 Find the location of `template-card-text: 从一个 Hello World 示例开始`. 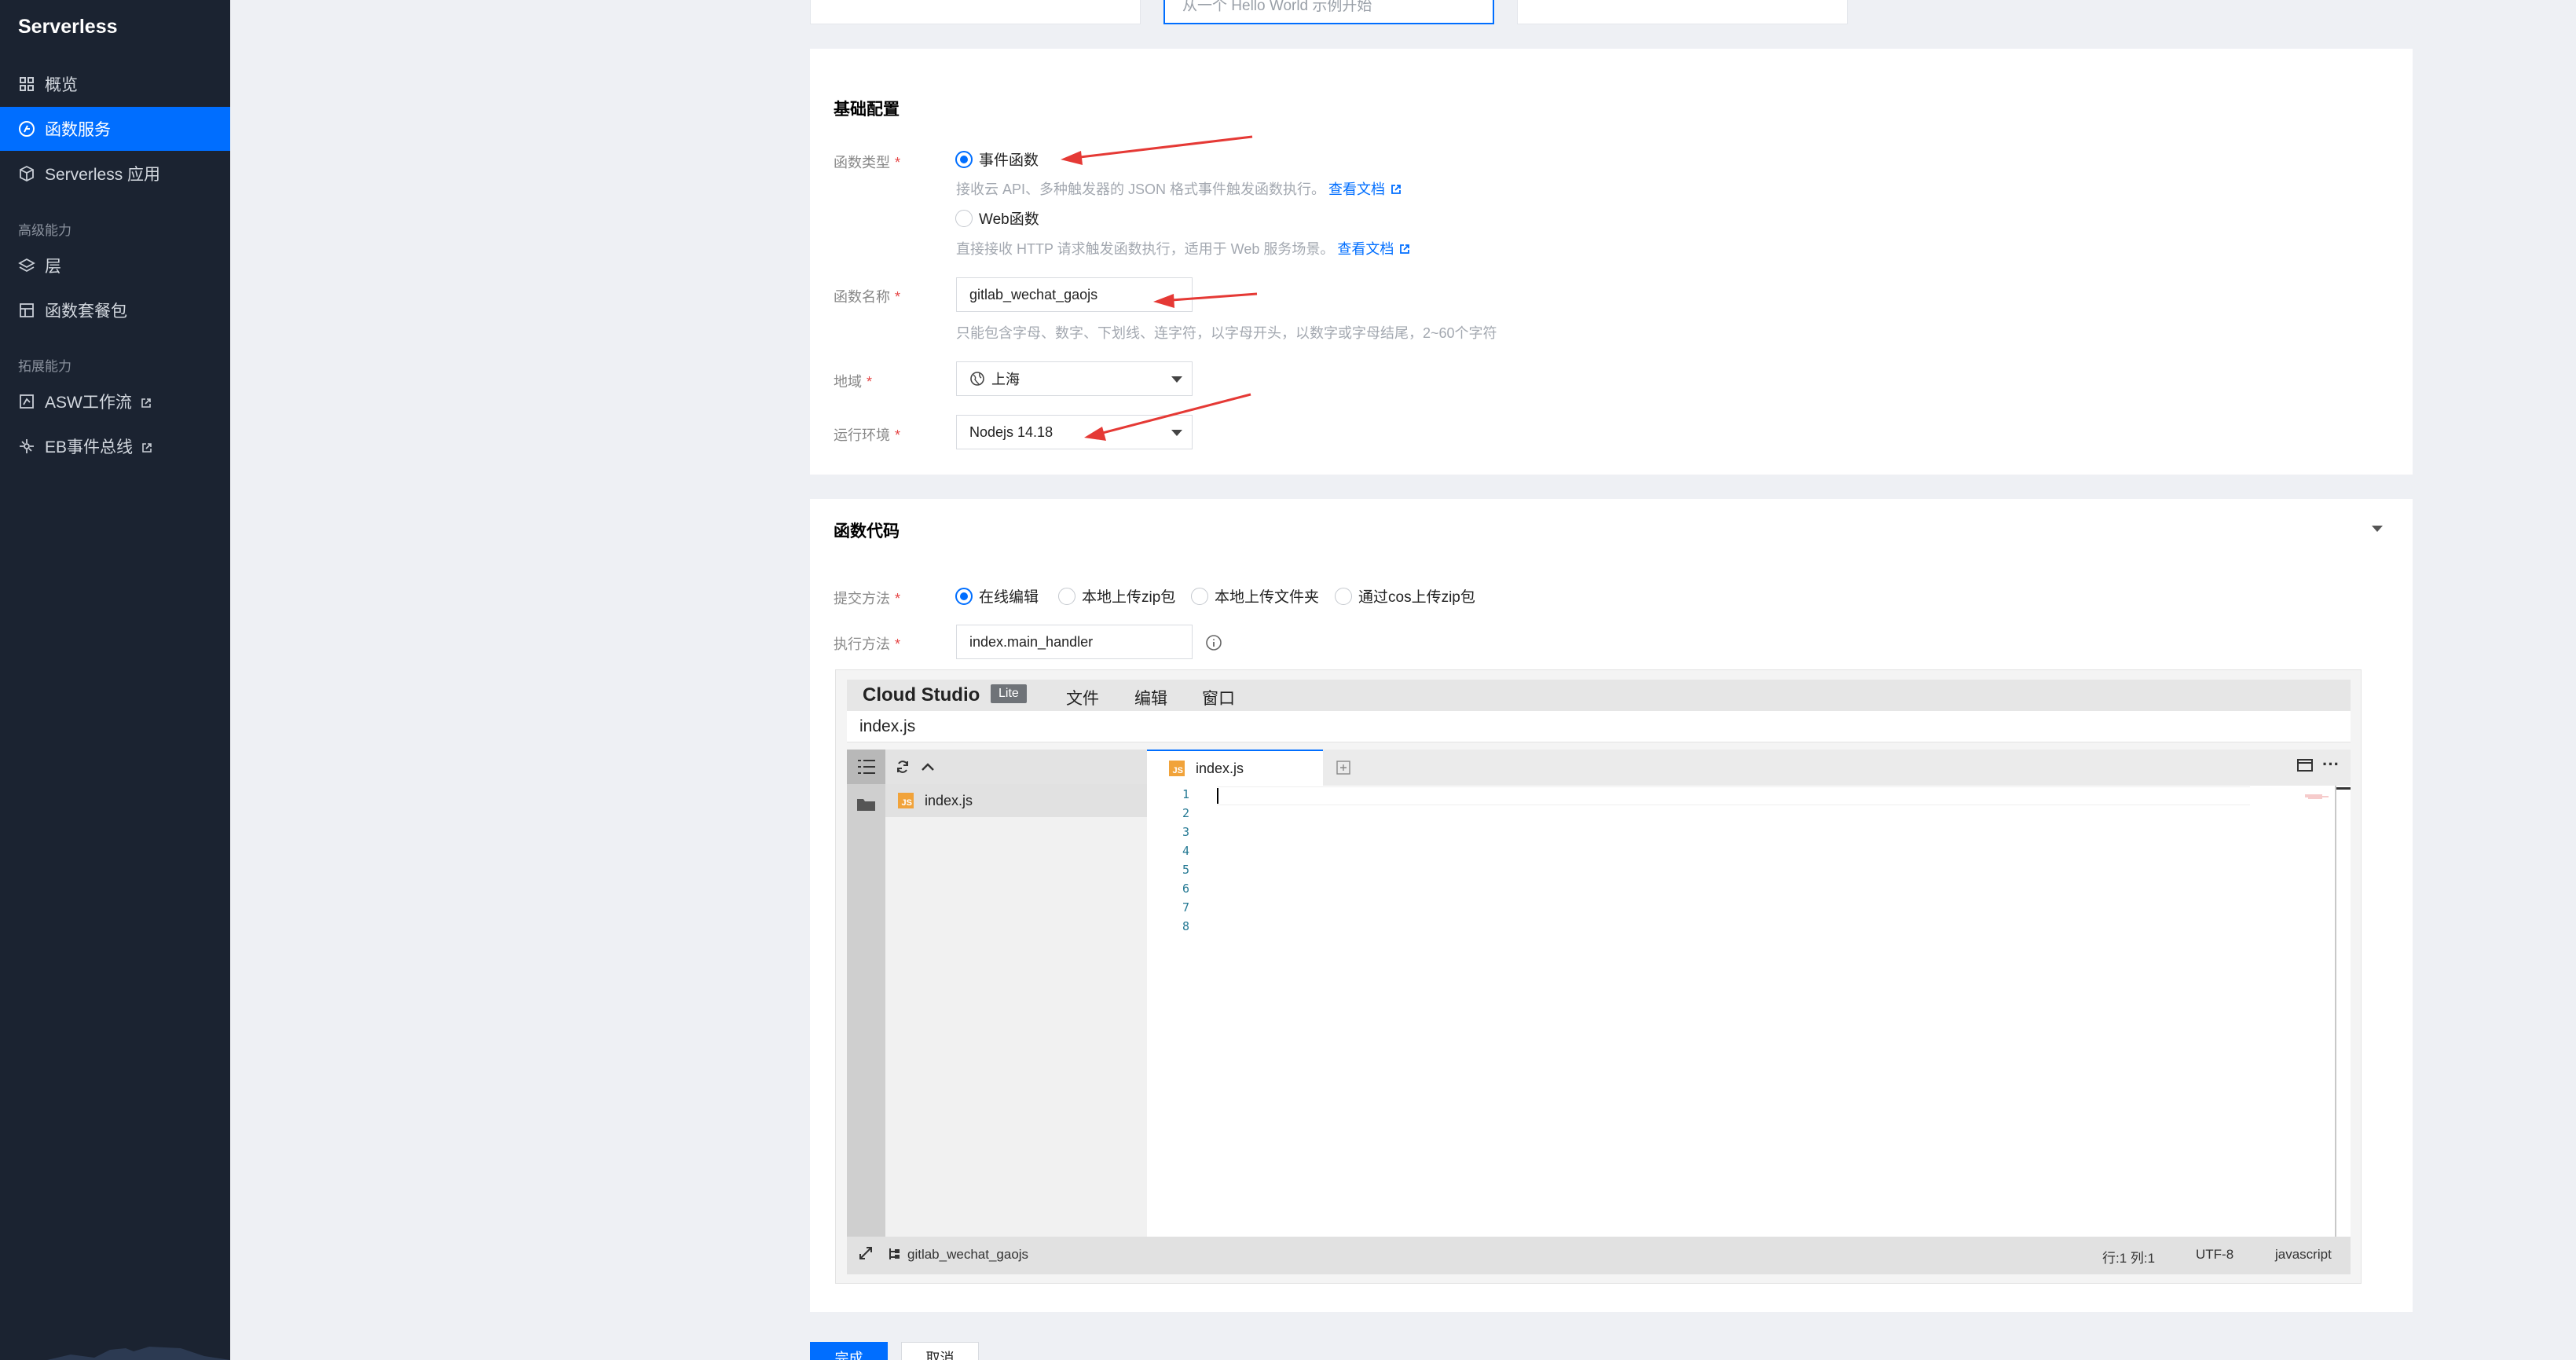

template-card-text: 从一个 Hello World 示例开始 is located at coordinates (1277, 7).